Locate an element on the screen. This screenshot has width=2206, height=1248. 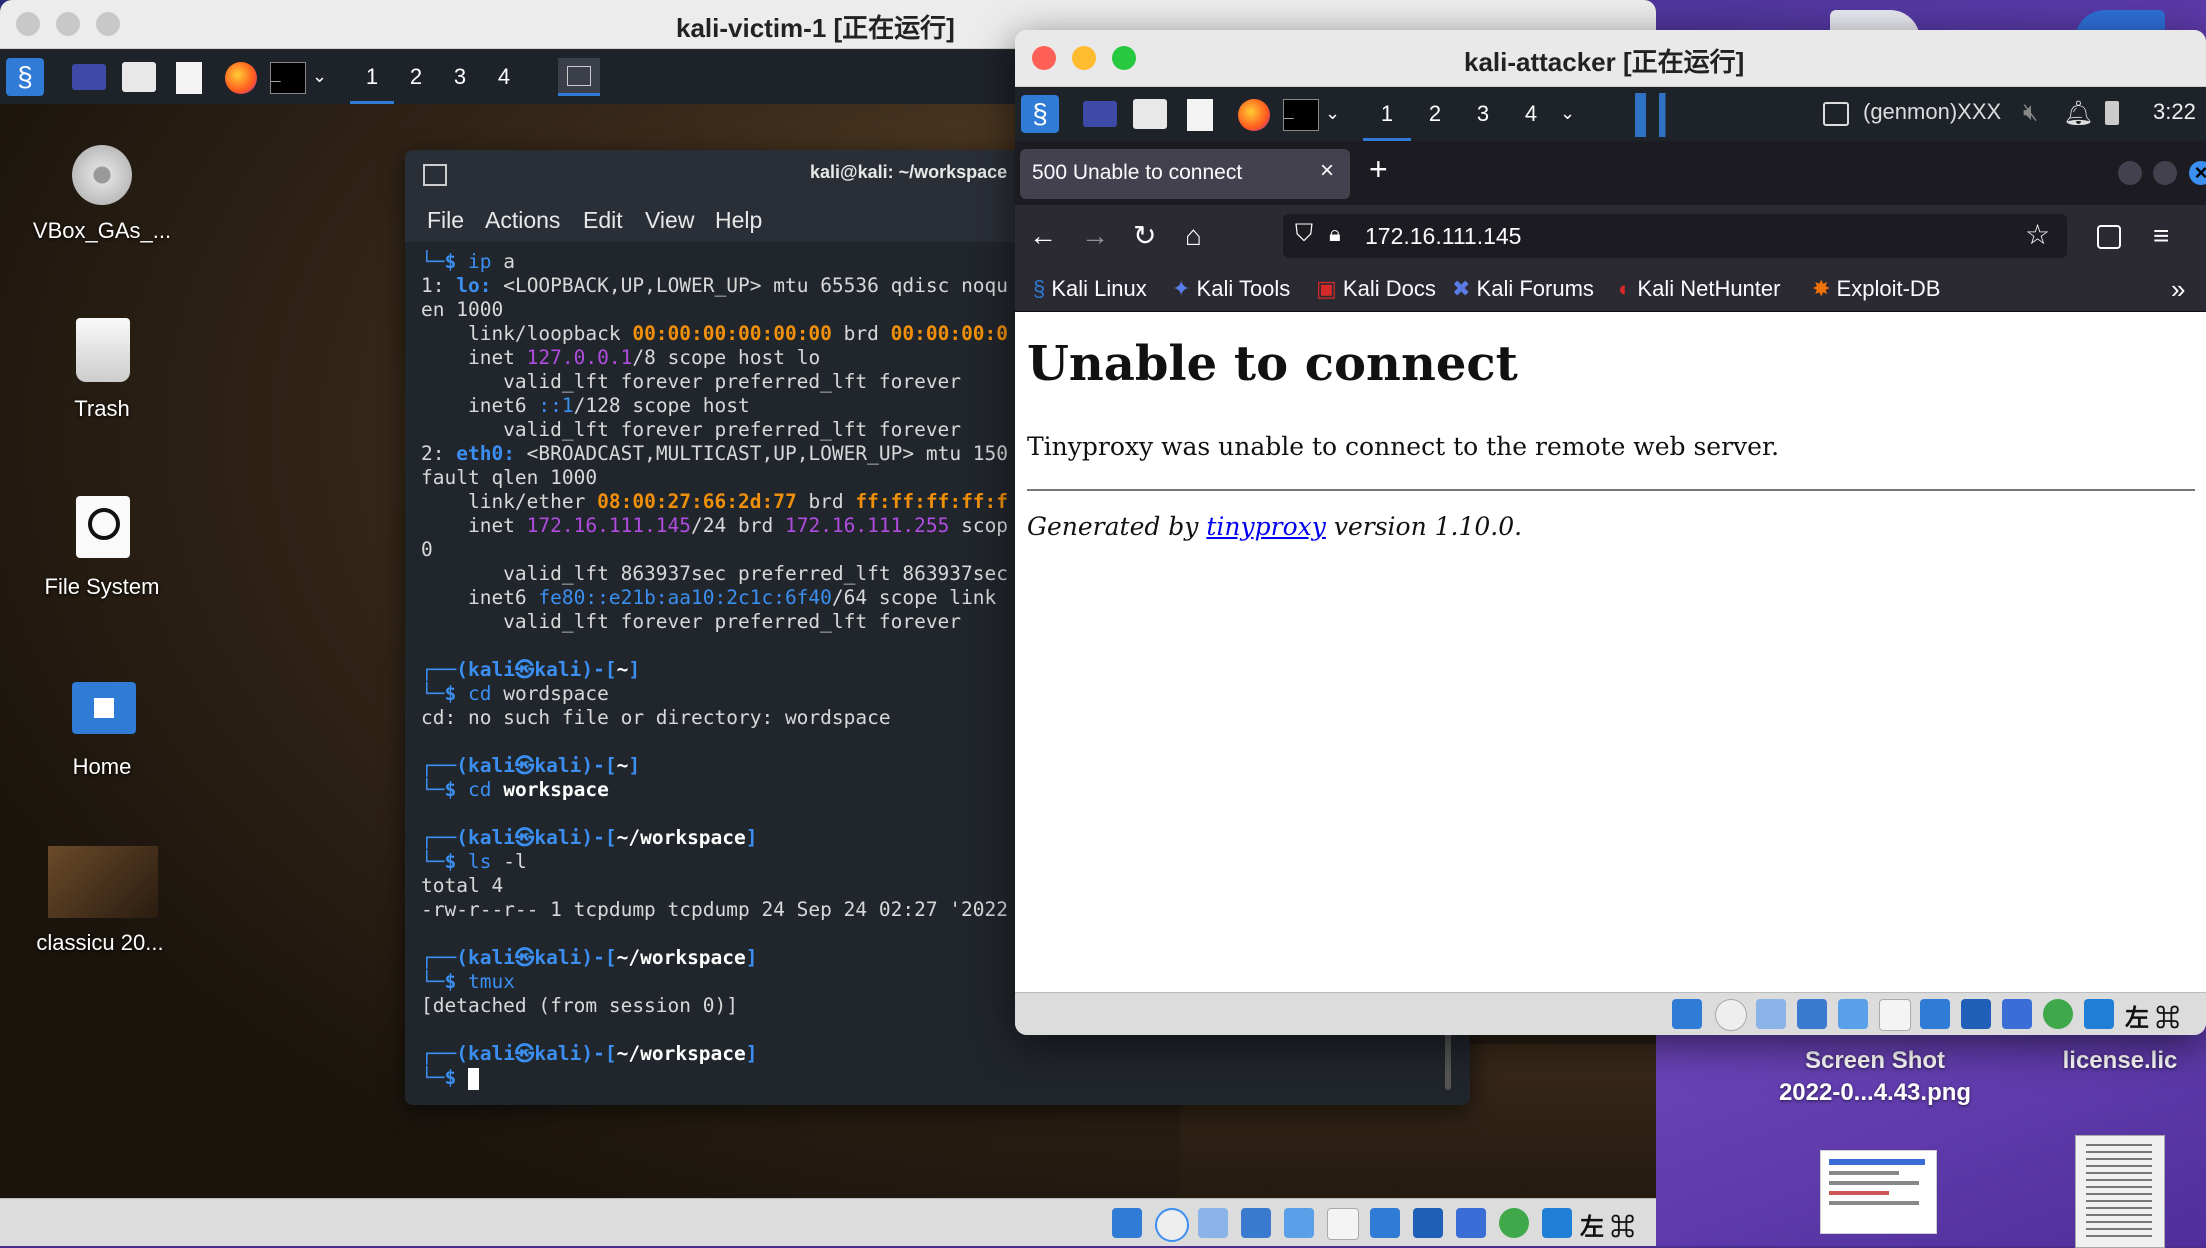
nethunter-icon: ◐ is located at coordinates (1628, 288).